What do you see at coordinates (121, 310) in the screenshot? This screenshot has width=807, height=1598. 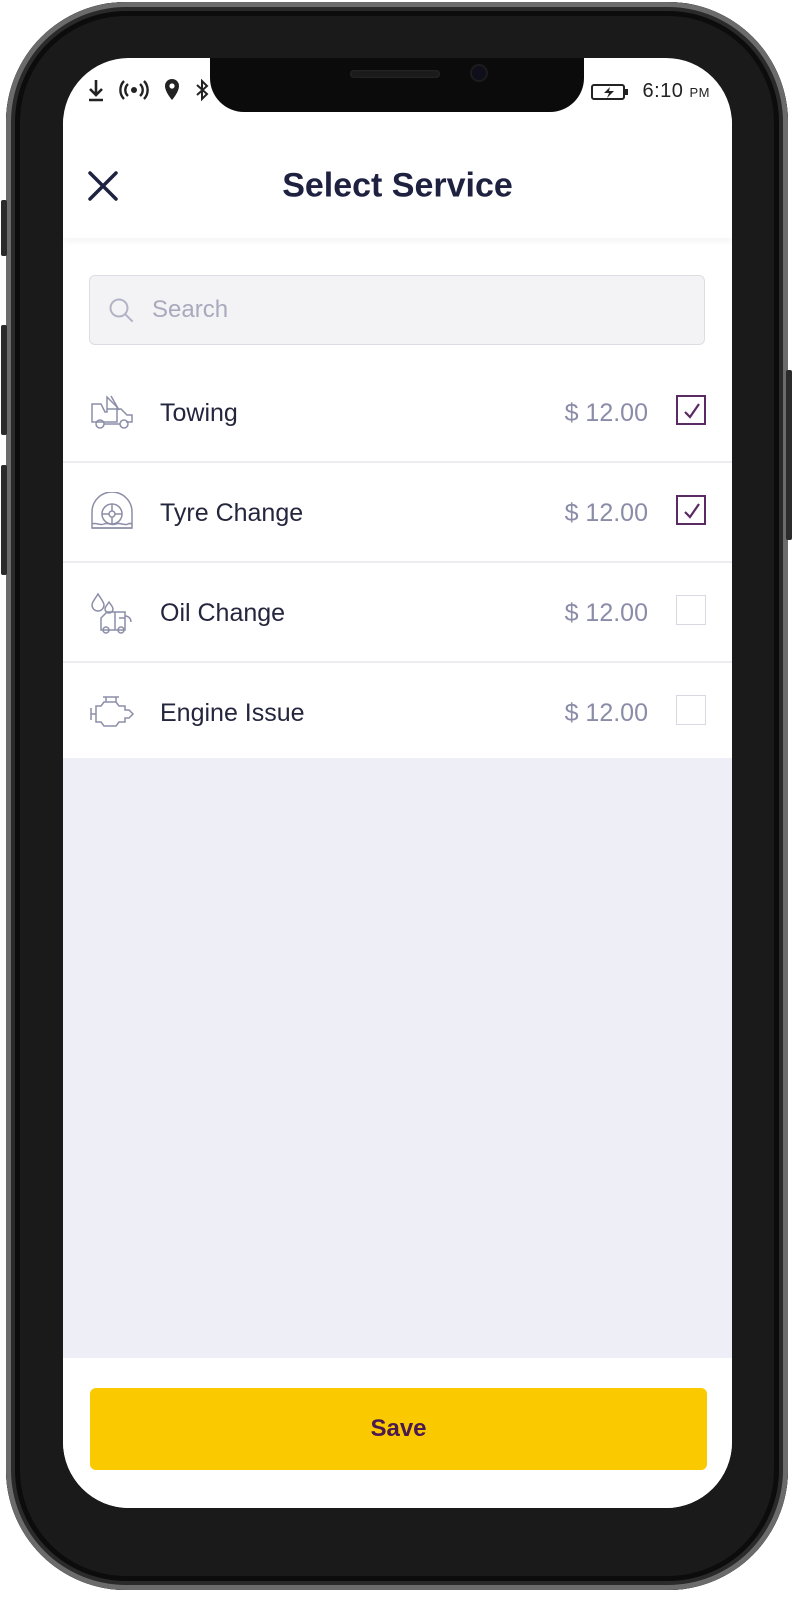 I see `search-icon` at bounding box center [121, 310].